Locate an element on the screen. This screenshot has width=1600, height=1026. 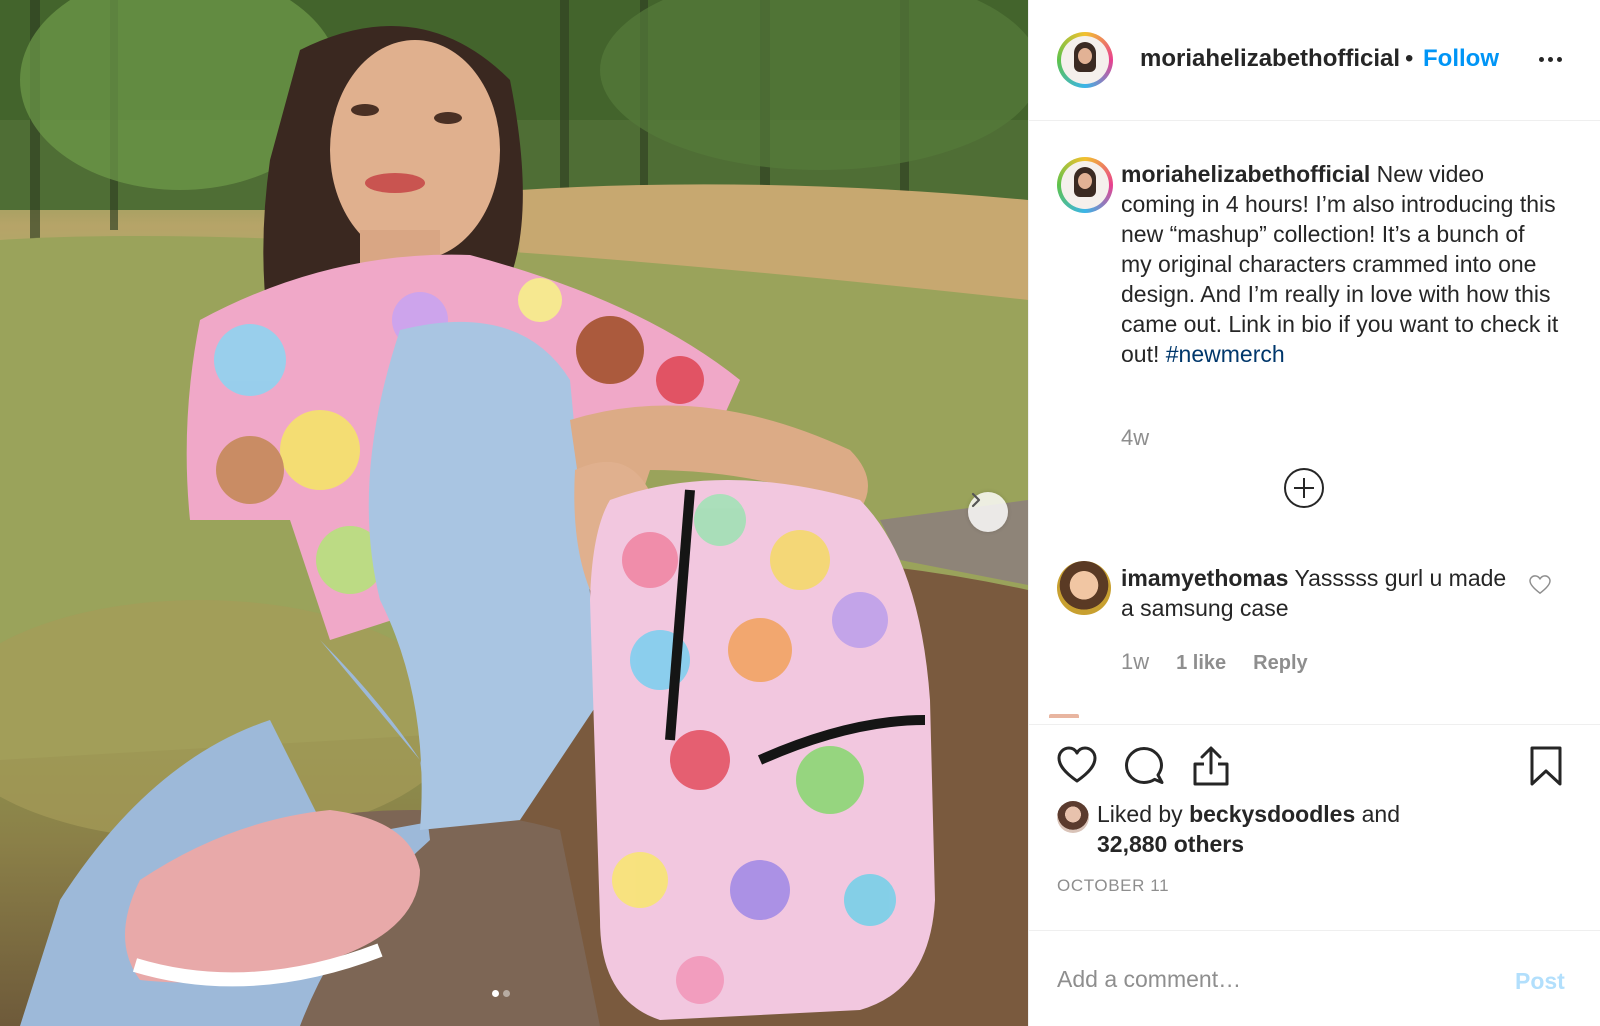
likes-summary: Liked by beckysdoodles and 32,880 others is located at coordinates (1332, 829).